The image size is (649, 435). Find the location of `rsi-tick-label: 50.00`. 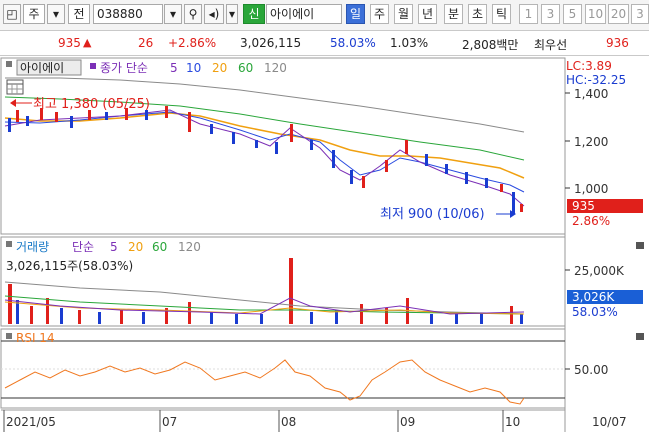

rsi-tick-label: 50.00 is located at coordinates (591, 370).